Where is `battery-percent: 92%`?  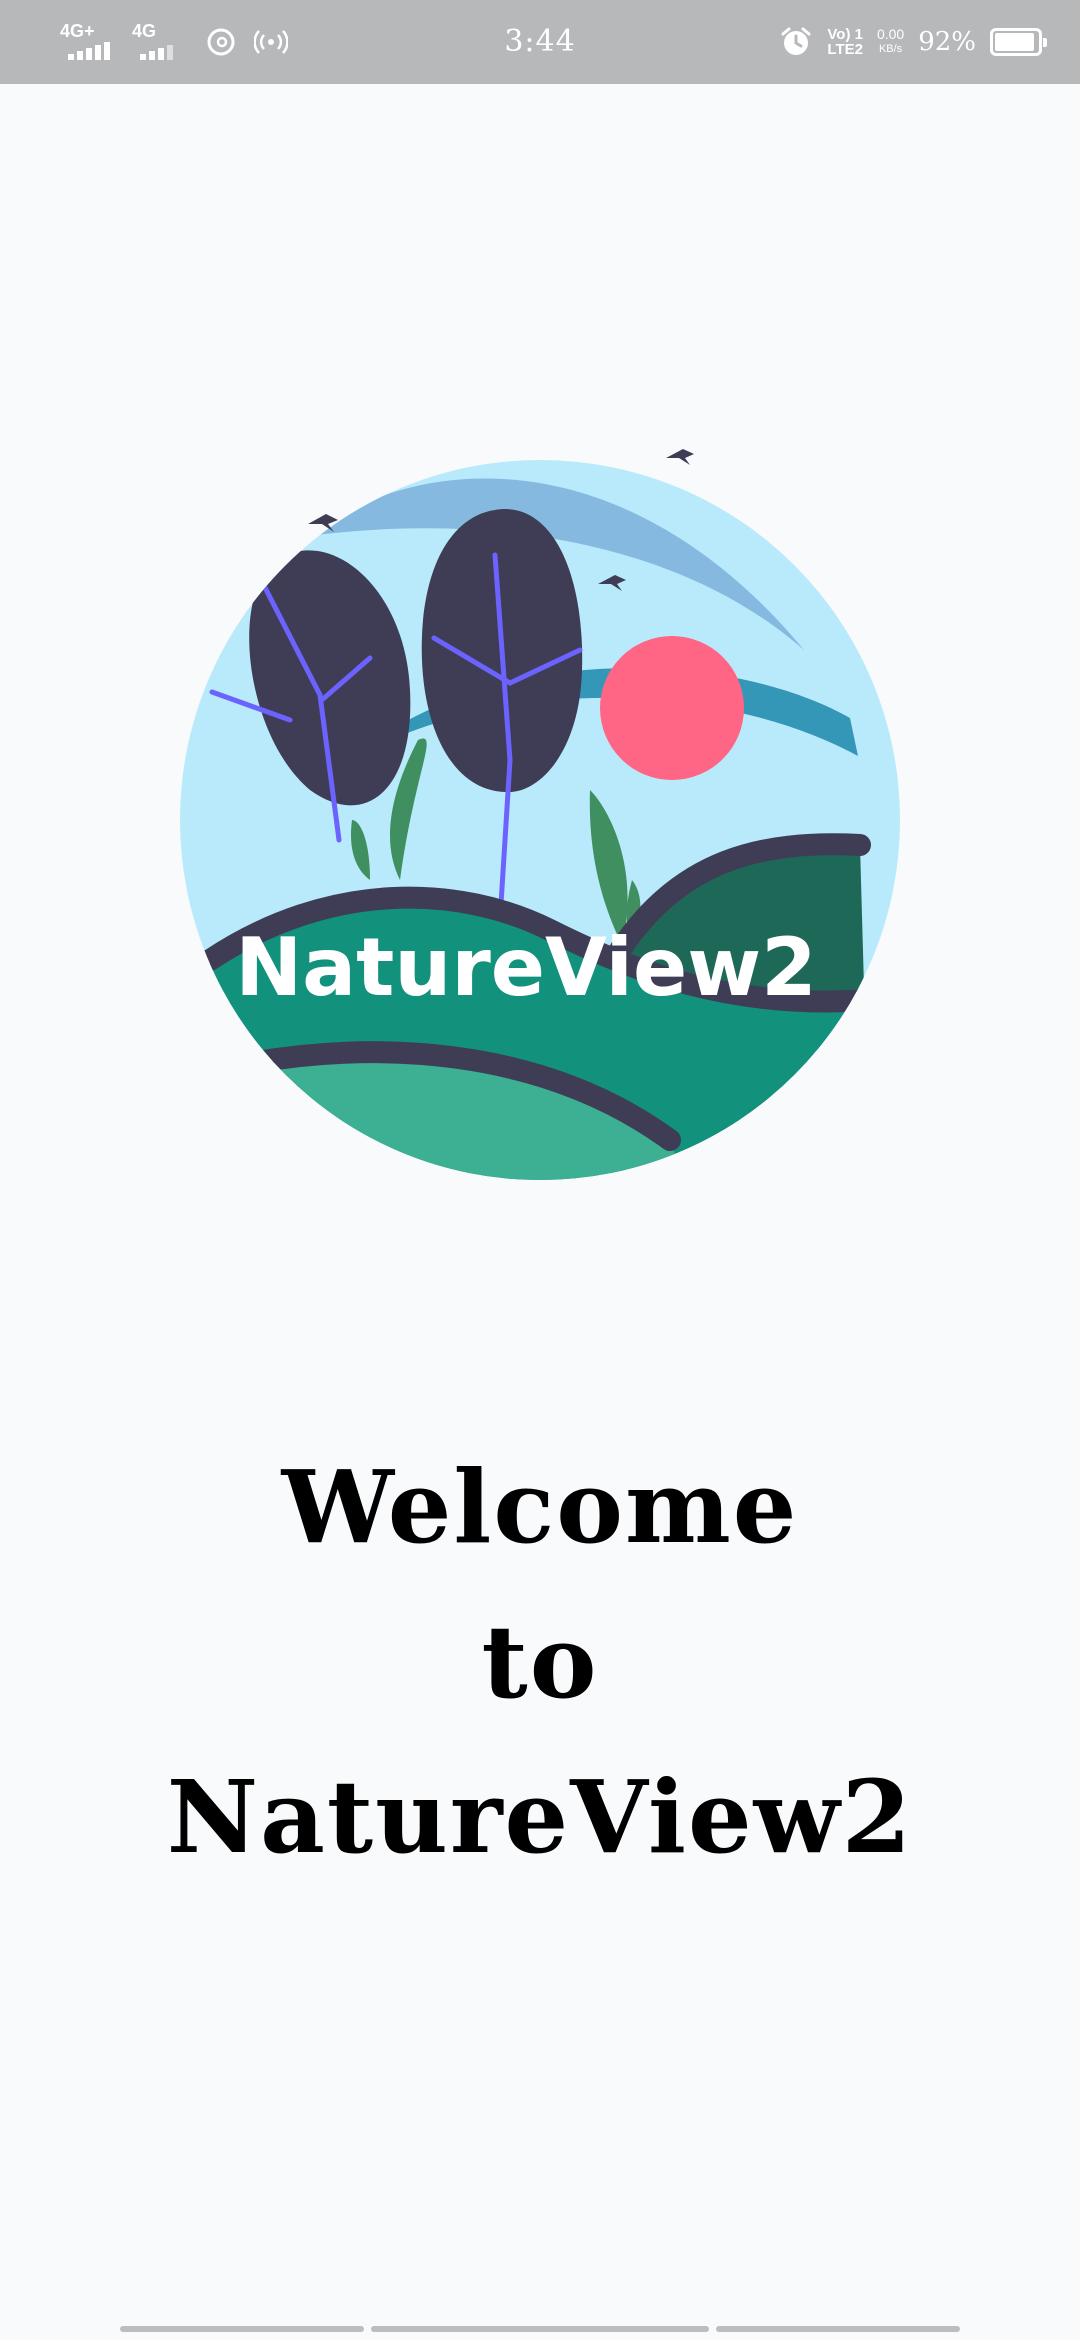 battery-percent: 92% is located at coordinates (947, 42).